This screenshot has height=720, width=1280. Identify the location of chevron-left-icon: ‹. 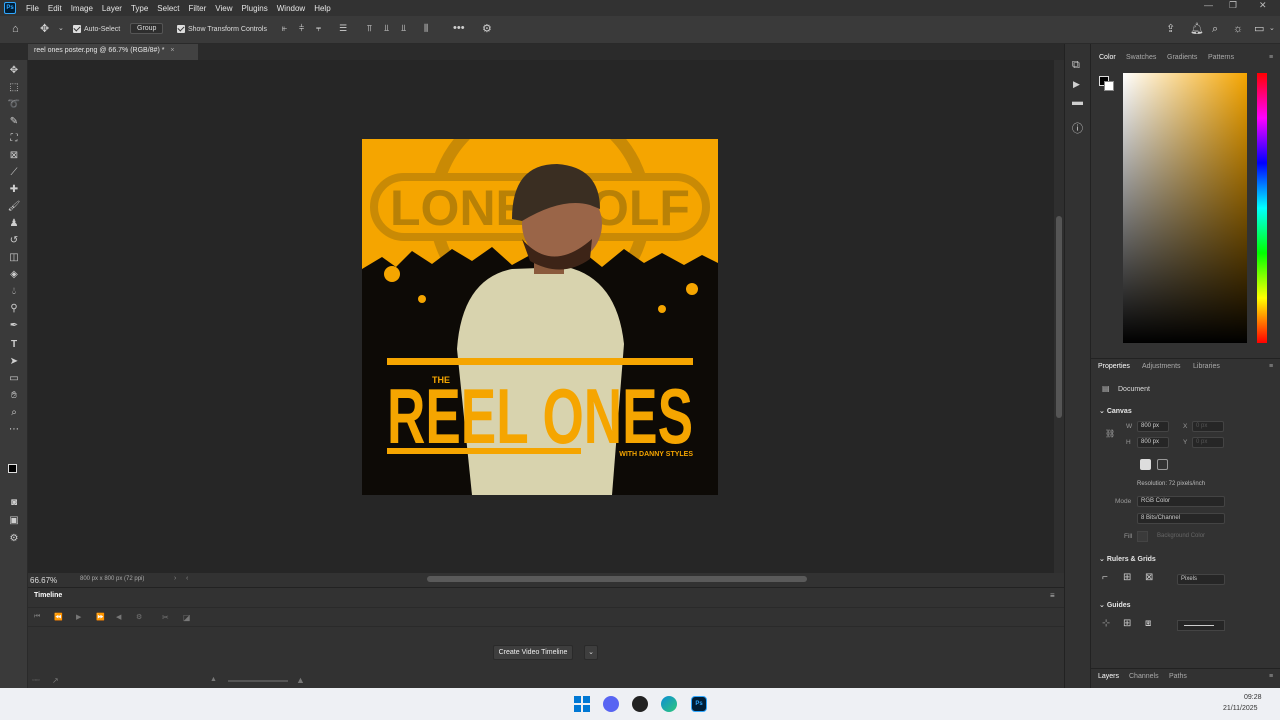
(187, 578).